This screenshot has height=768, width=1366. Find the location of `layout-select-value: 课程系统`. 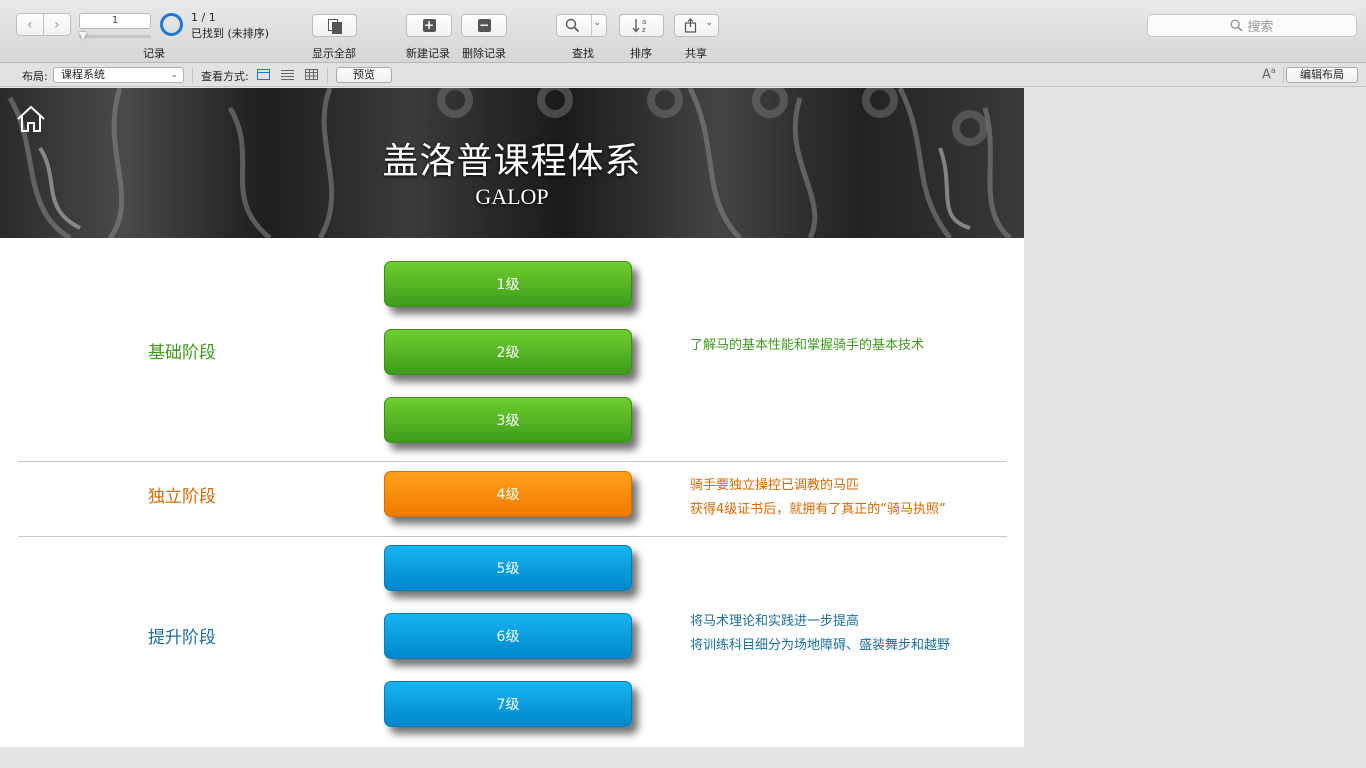

layout-select-value: 课程系统 is located at coordinates (83, 74).